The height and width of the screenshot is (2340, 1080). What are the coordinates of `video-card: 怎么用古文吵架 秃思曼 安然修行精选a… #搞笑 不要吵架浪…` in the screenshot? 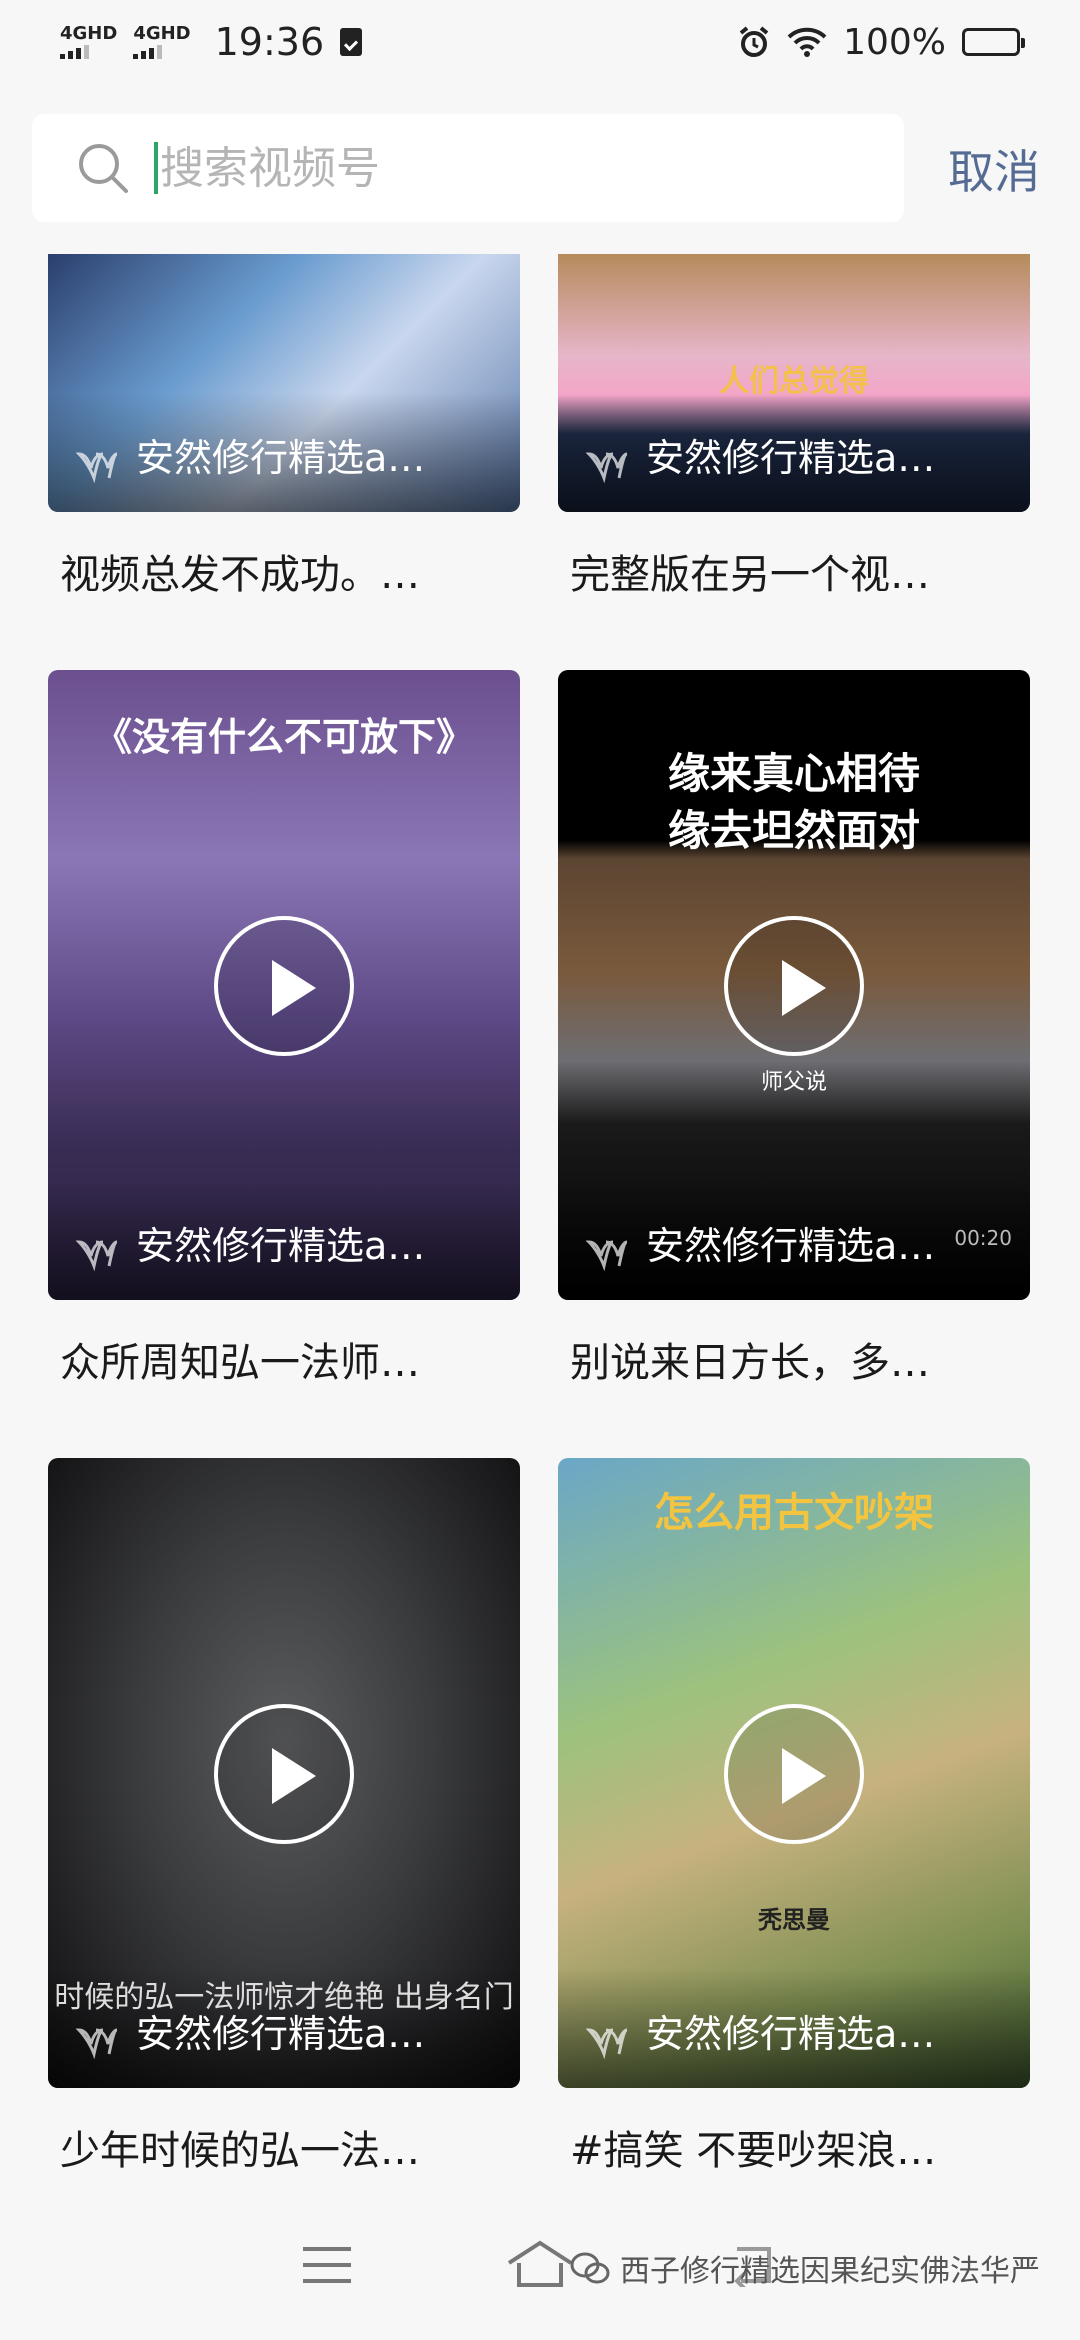 It's located at (794, 1817).